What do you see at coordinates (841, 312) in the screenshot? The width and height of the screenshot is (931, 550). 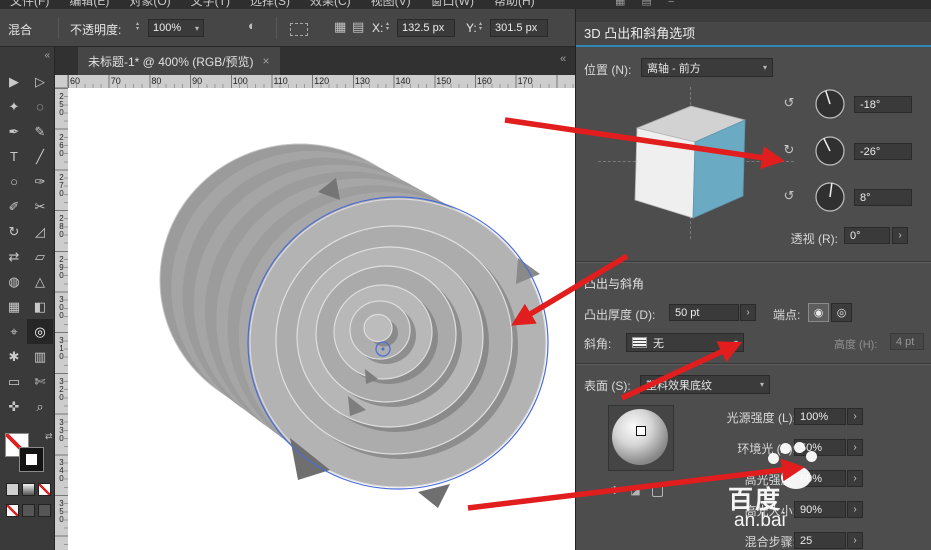 I see `cap-hollow-button: ◎` at bounding box center [841, 312].